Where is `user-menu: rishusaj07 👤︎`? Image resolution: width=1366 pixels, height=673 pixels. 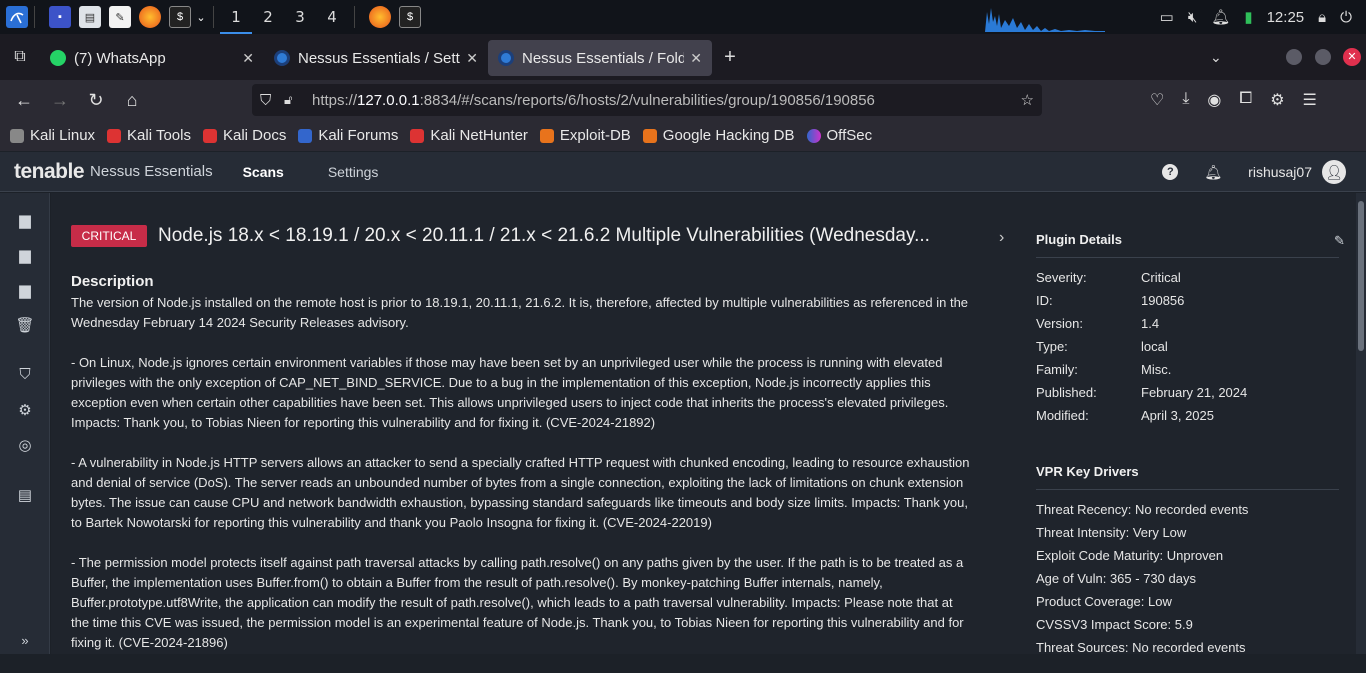 user-menu: rishusaj07 👤︎ is located at coordinates (1297, 172).